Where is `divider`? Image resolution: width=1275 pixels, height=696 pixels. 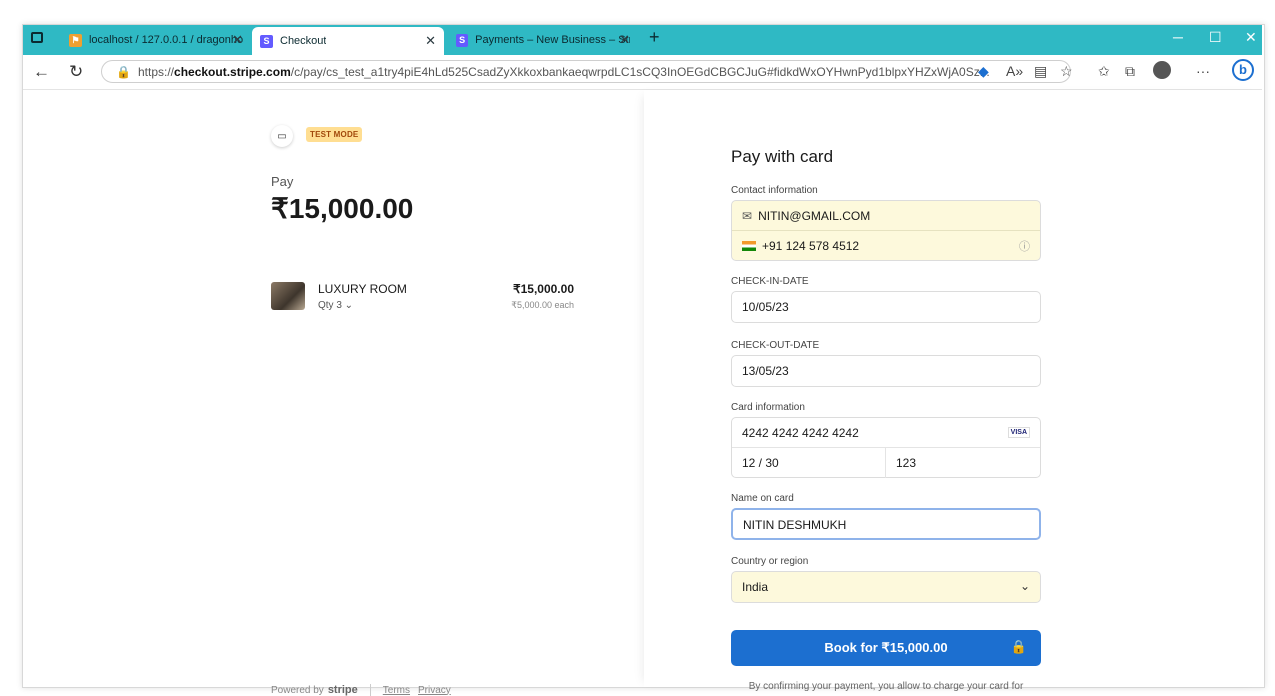 divider is located at coordinates (370, 690).